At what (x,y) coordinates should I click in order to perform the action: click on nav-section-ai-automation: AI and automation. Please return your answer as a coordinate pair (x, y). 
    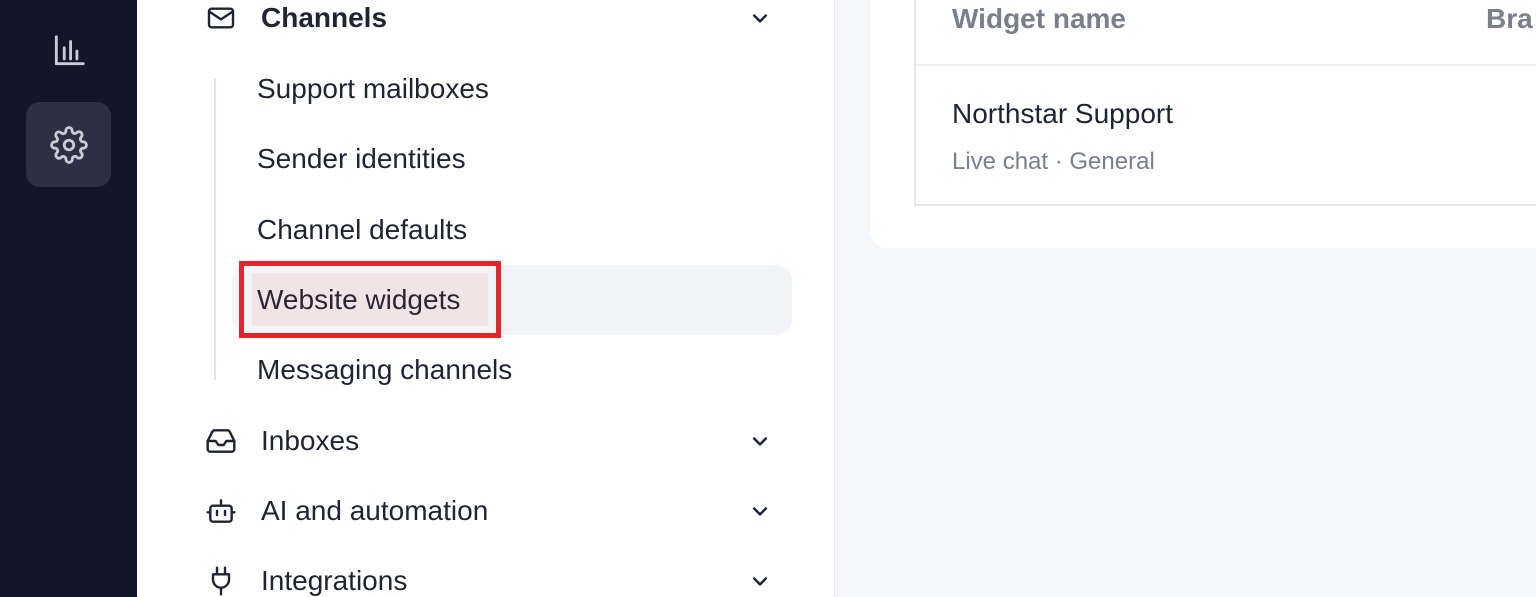
    Looking at the image, I should click on (488, 511).